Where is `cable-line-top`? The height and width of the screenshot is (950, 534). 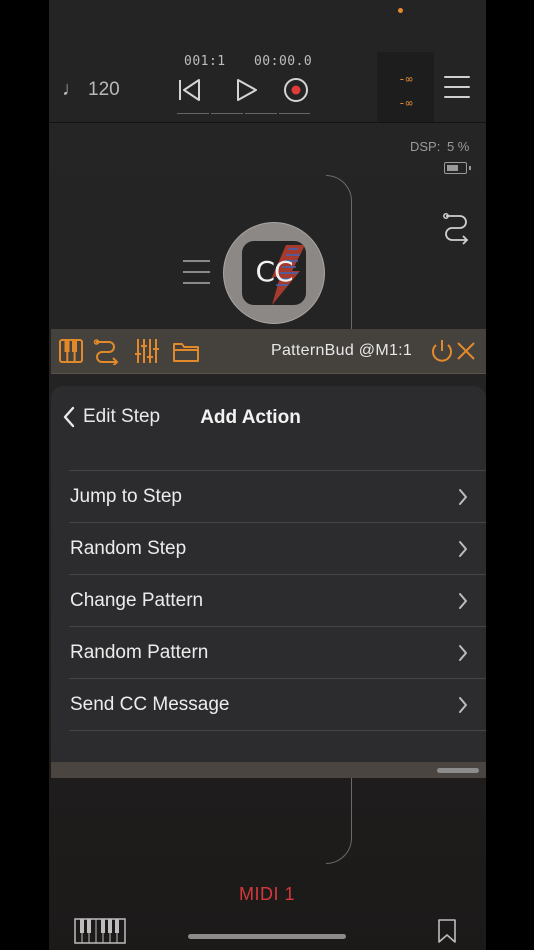 cable-line-top is located at coordinates (339, 255).